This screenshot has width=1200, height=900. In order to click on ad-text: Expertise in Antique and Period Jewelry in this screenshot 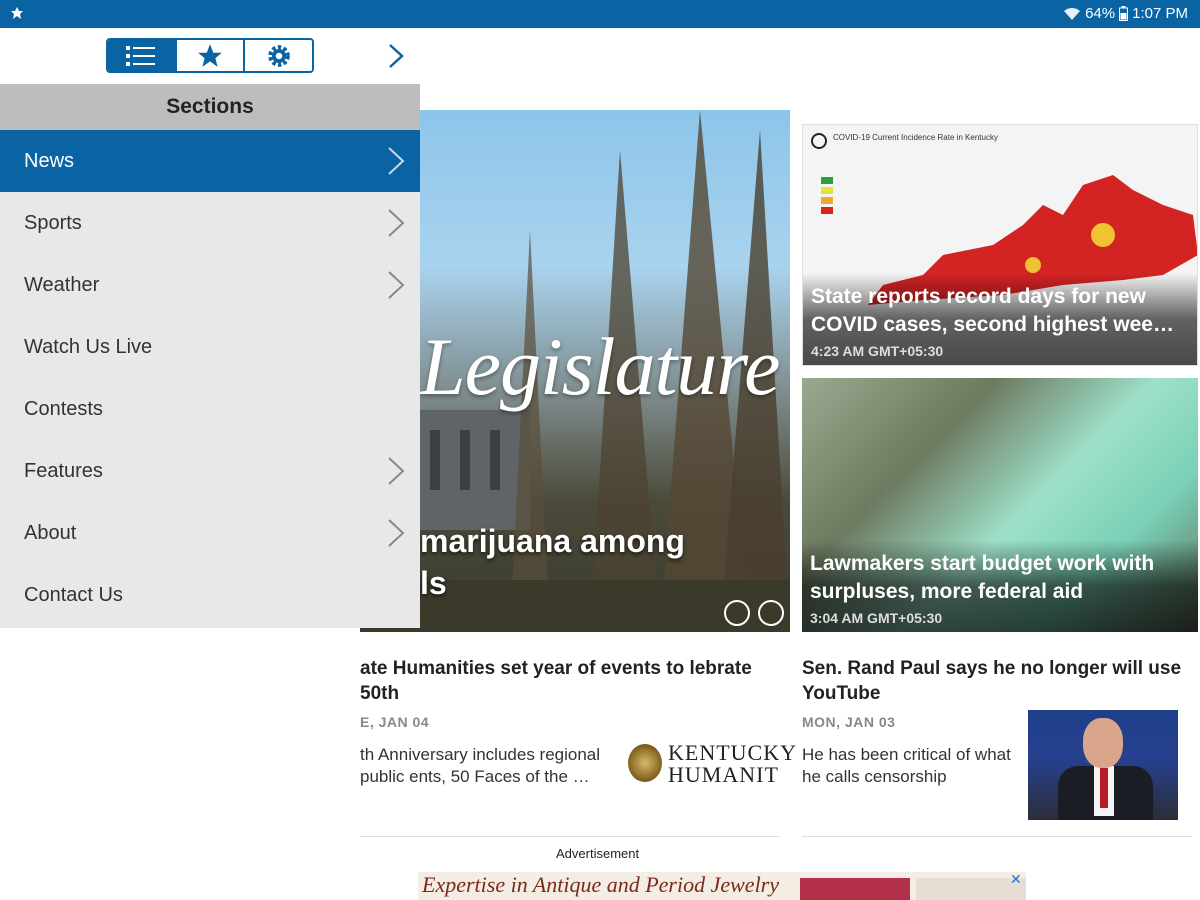, I will do `click(601, 884)`.